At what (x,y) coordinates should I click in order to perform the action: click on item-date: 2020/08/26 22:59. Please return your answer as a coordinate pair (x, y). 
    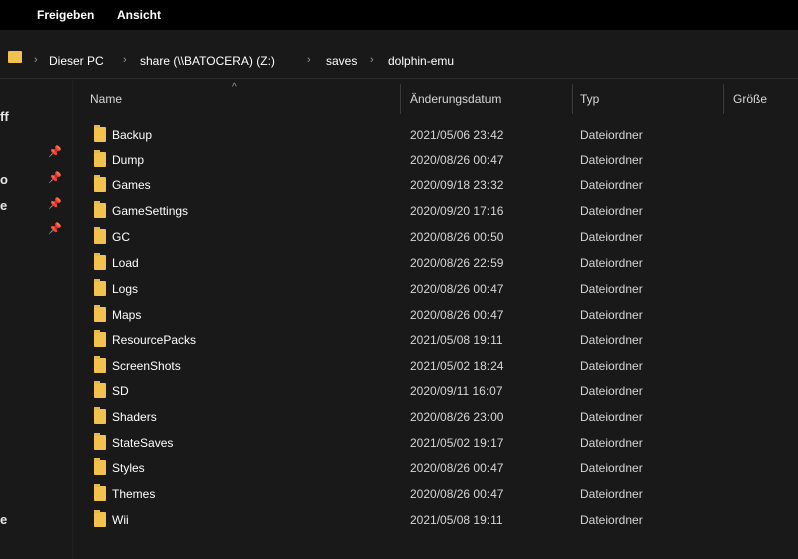
    Looking at the image, I should click on (457, 263).